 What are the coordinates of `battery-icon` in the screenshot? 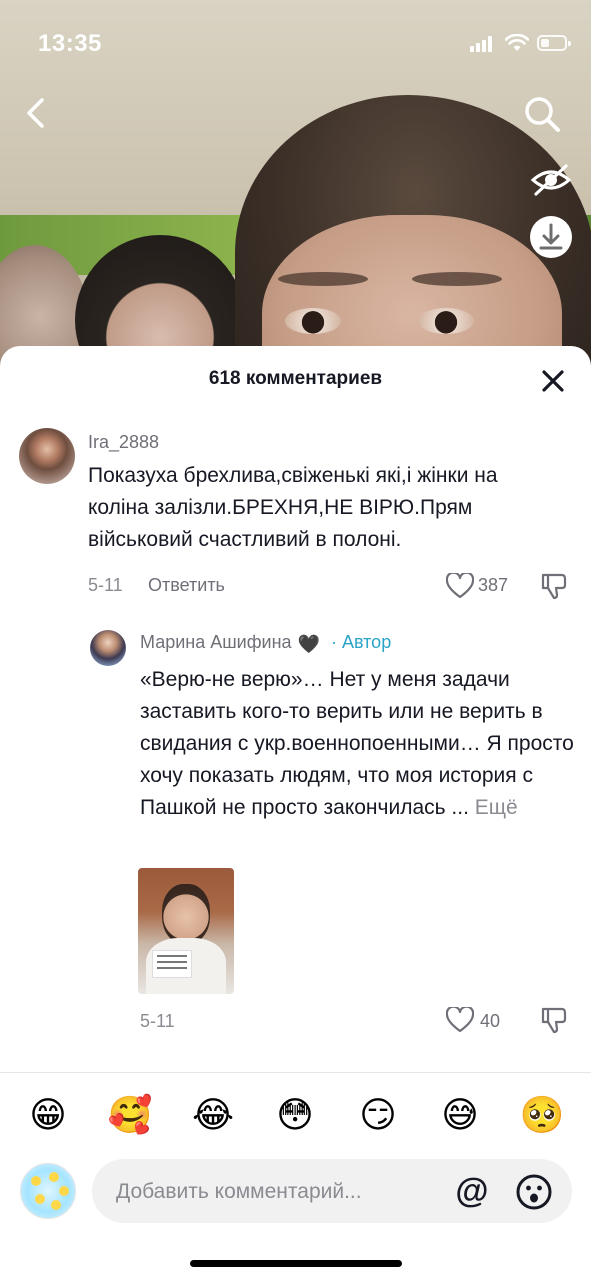 It's located at (554, 43).